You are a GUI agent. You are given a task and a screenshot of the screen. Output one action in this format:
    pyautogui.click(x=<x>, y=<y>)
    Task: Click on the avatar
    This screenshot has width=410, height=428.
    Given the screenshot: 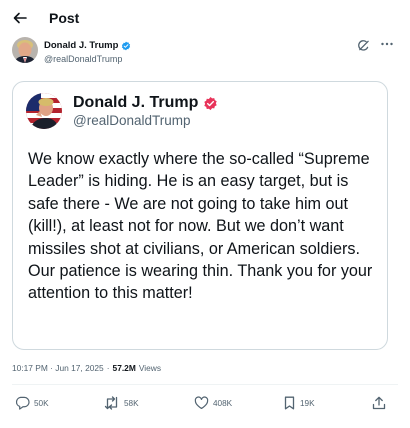 What is the action you would take?
    pyautogui.click(x=25, y=50)
    